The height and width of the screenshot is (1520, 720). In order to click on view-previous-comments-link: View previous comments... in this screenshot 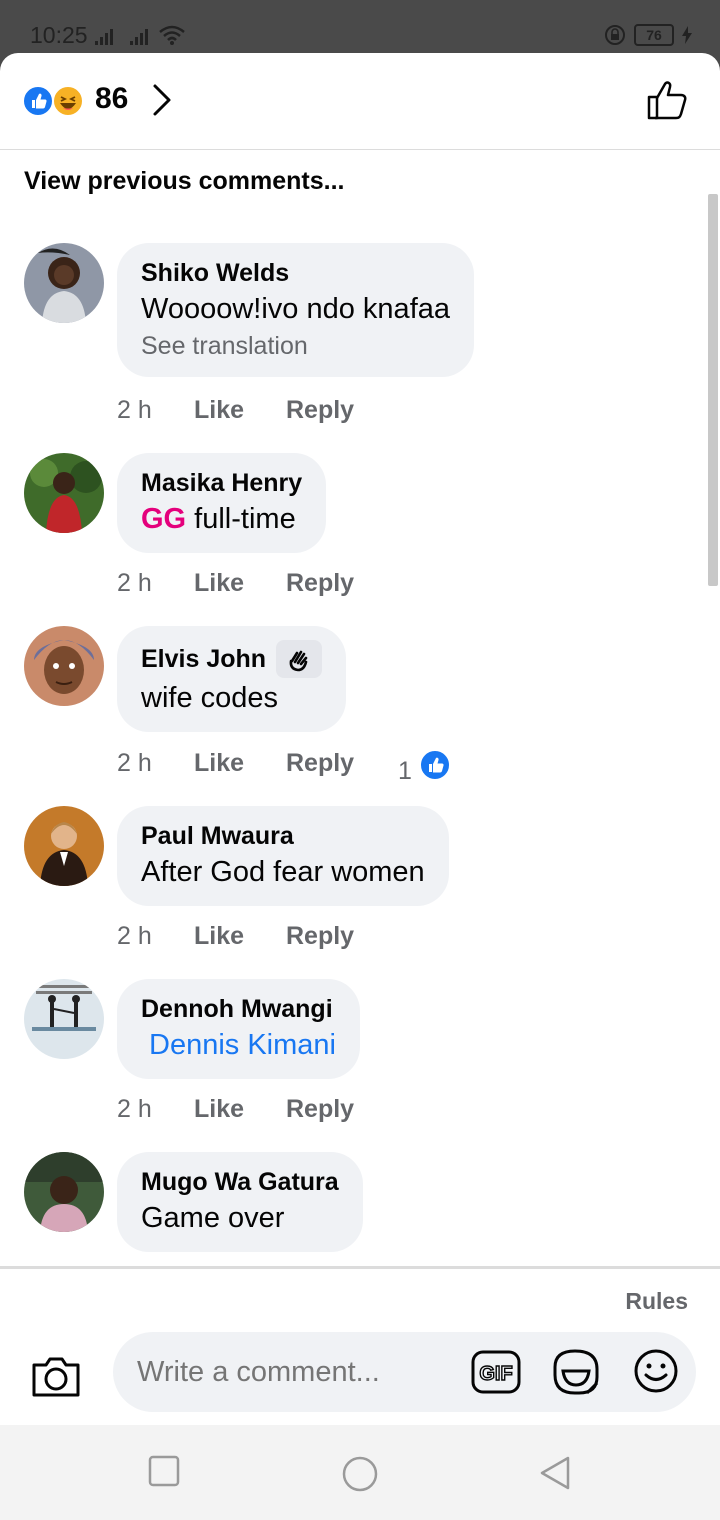, I will do `click(184, 181)`.